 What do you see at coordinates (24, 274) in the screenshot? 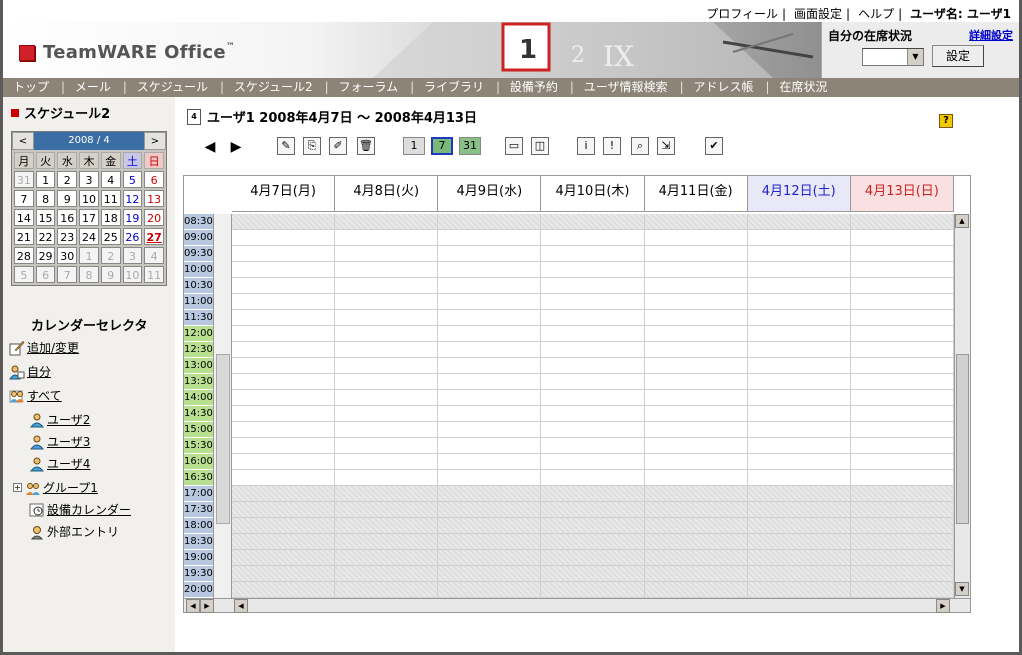
I see `mini-calendar-day: 5` at bounding box center [24, 274].